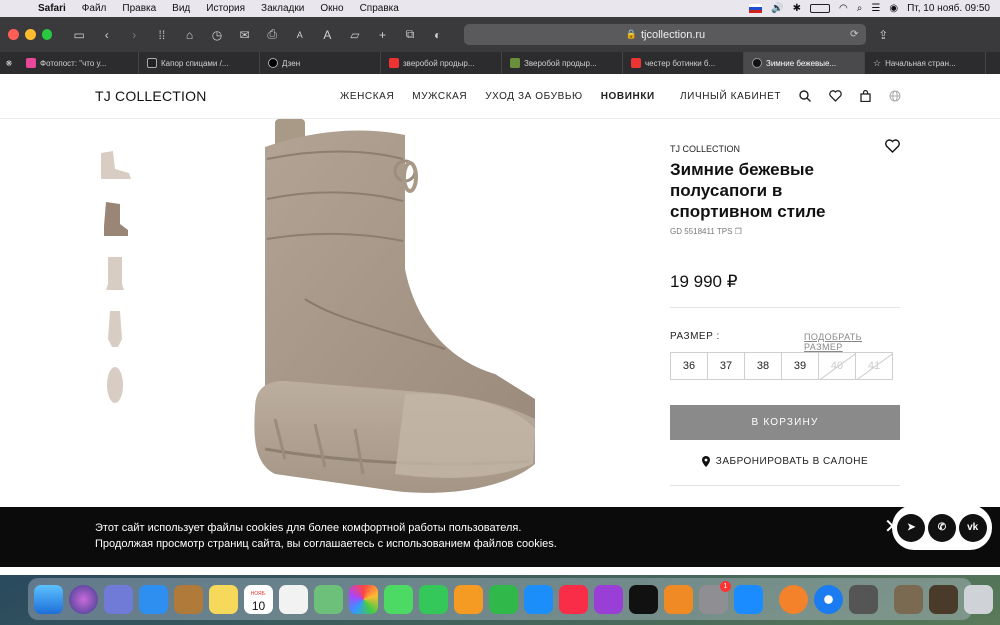  I want to click on text-larger-icon: A, so click(328, 35).